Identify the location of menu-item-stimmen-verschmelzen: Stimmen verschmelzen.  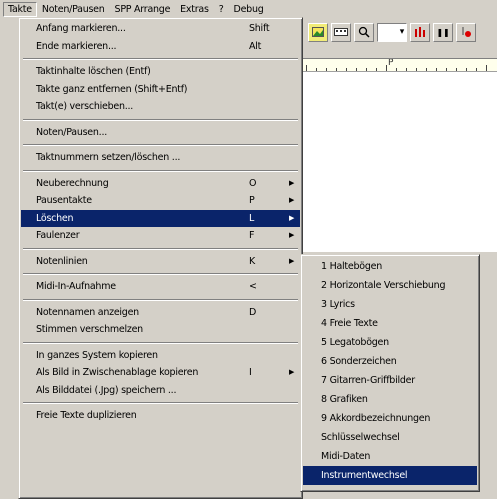
(160, 330).